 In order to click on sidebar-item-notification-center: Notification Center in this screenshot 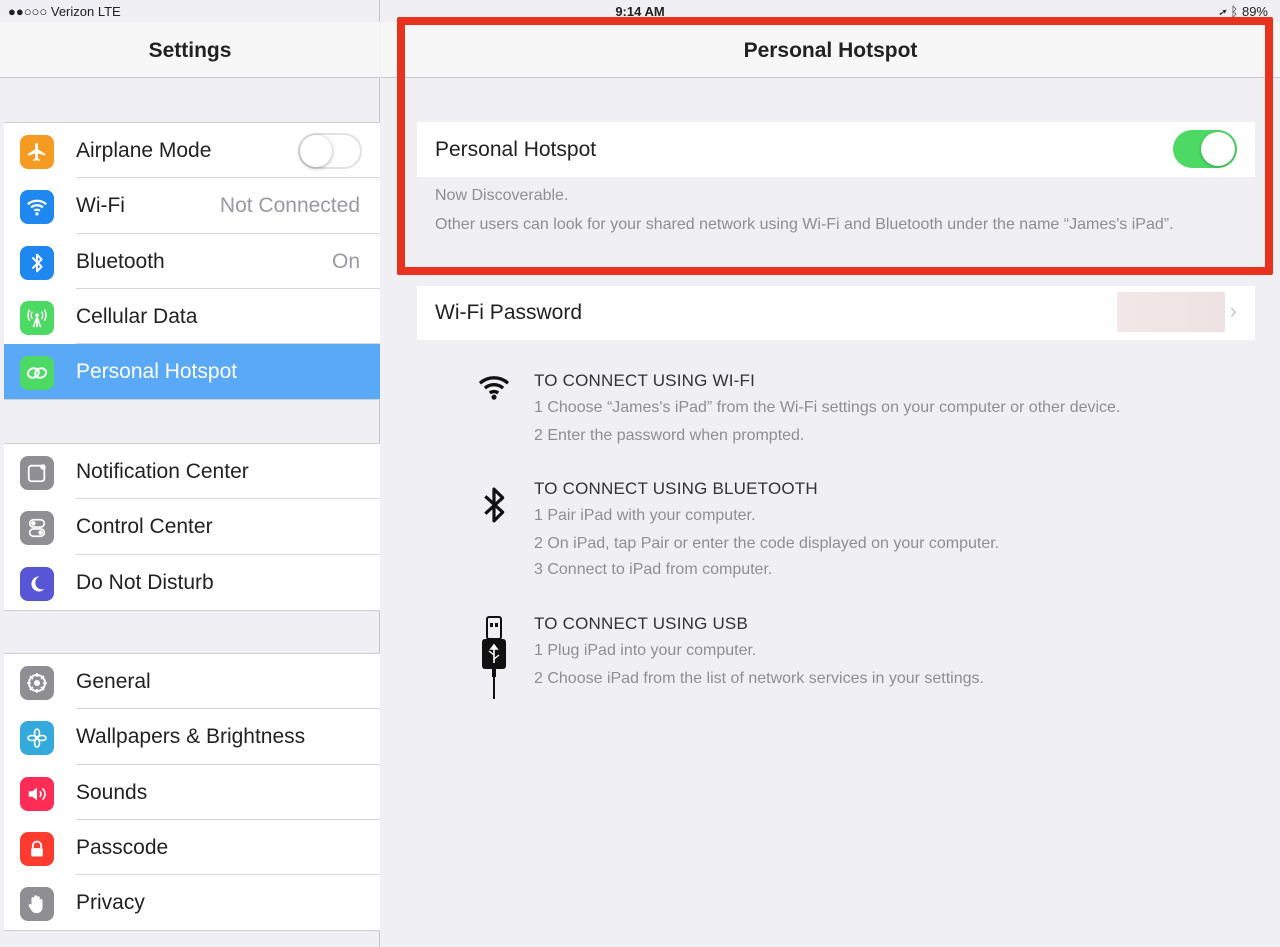, I will do `click(192, 472)`.